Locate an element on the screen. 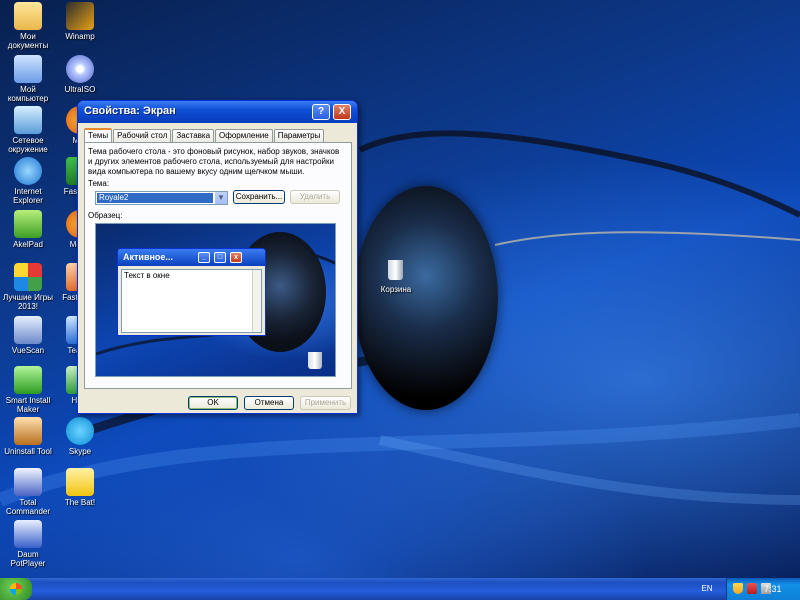 The width and height of the screenshot is (800, 600). desktop-icon-my-documents: Мои документы is located at coordinates (28, 26).